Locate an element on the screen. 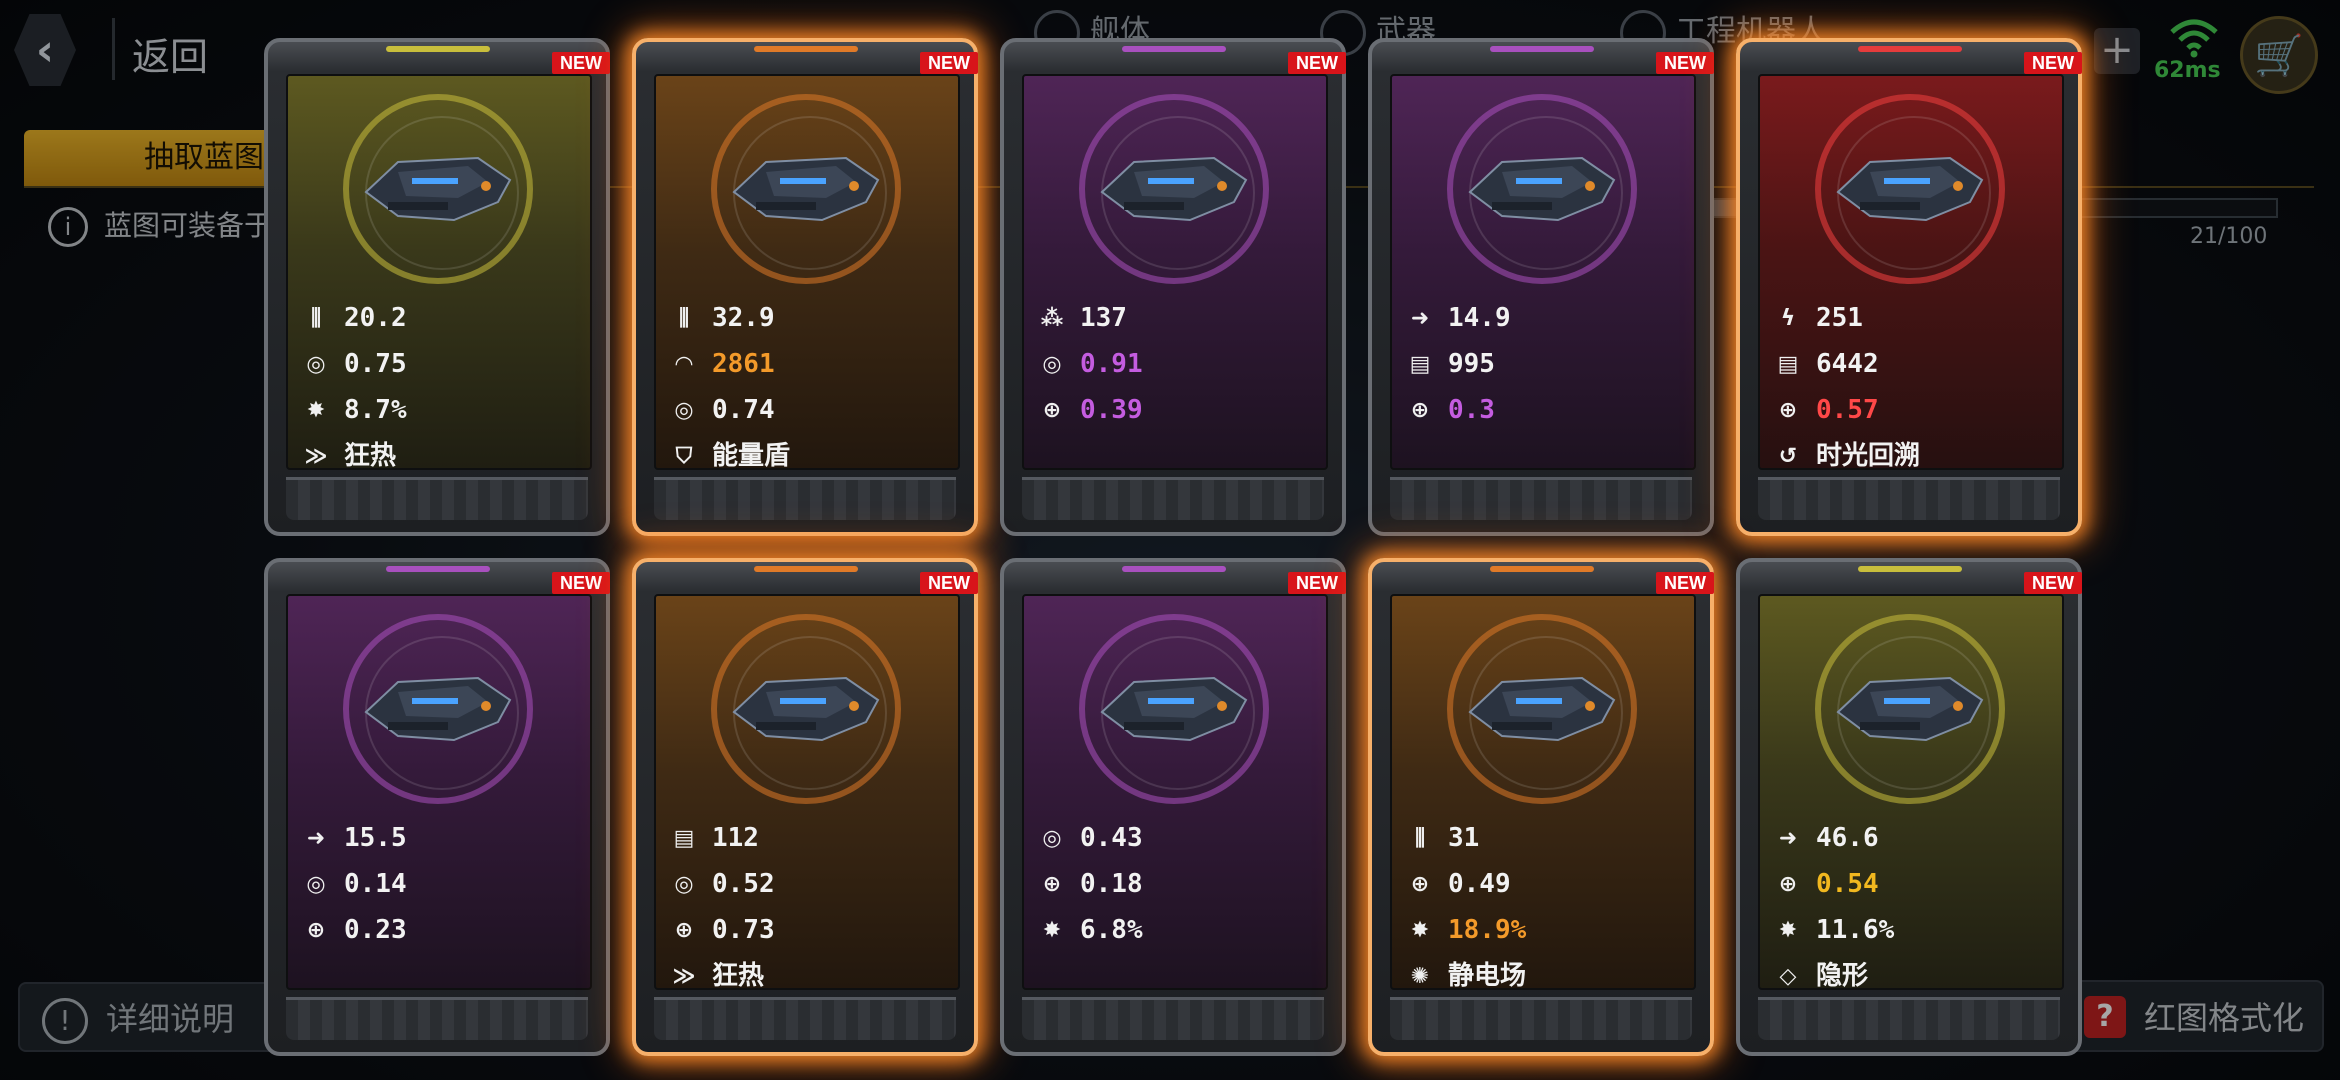 The image size is (2340, 1080). stat-row: ⊕ 0.54 is located at coordinates (1826, 884).